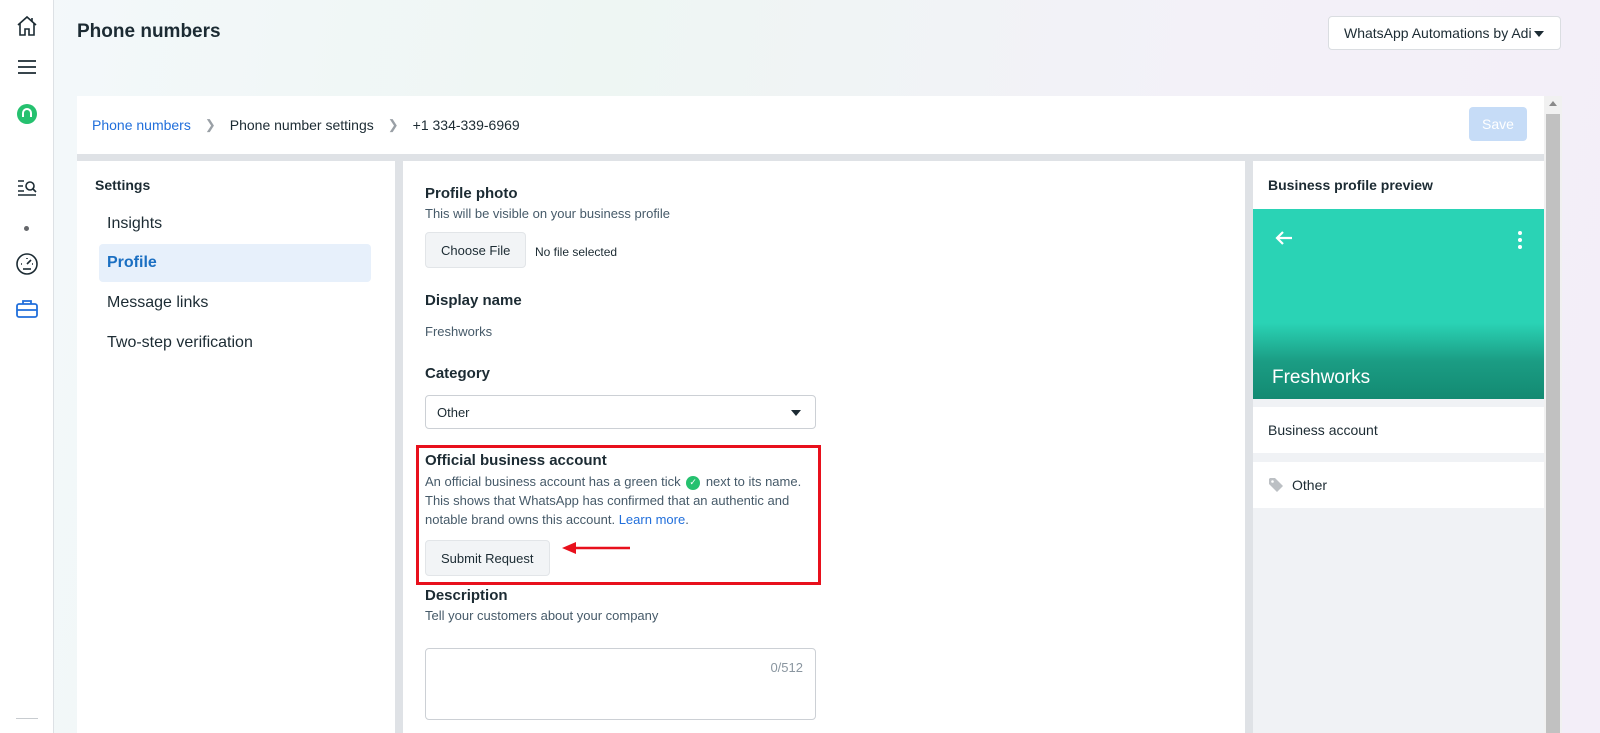 The height and width of the screenshot is (733, 1600). Describe the element at coordinates (235, 303) in the screenshot. I see `settings-item-message-links: Message links` at that location.